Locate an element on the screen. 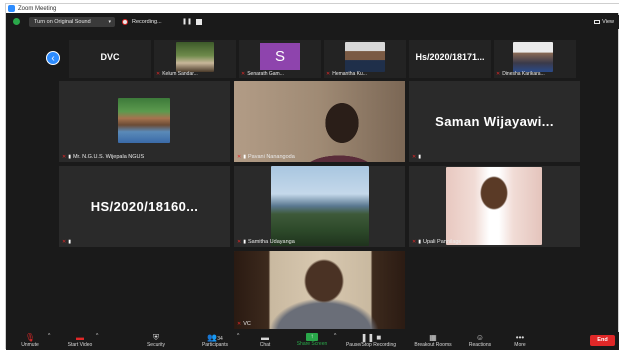 Image resolution: width=619 pixels, height=351 pixels. participants-button: 👥34 Participants ^ is located at coordinates (217, 341).